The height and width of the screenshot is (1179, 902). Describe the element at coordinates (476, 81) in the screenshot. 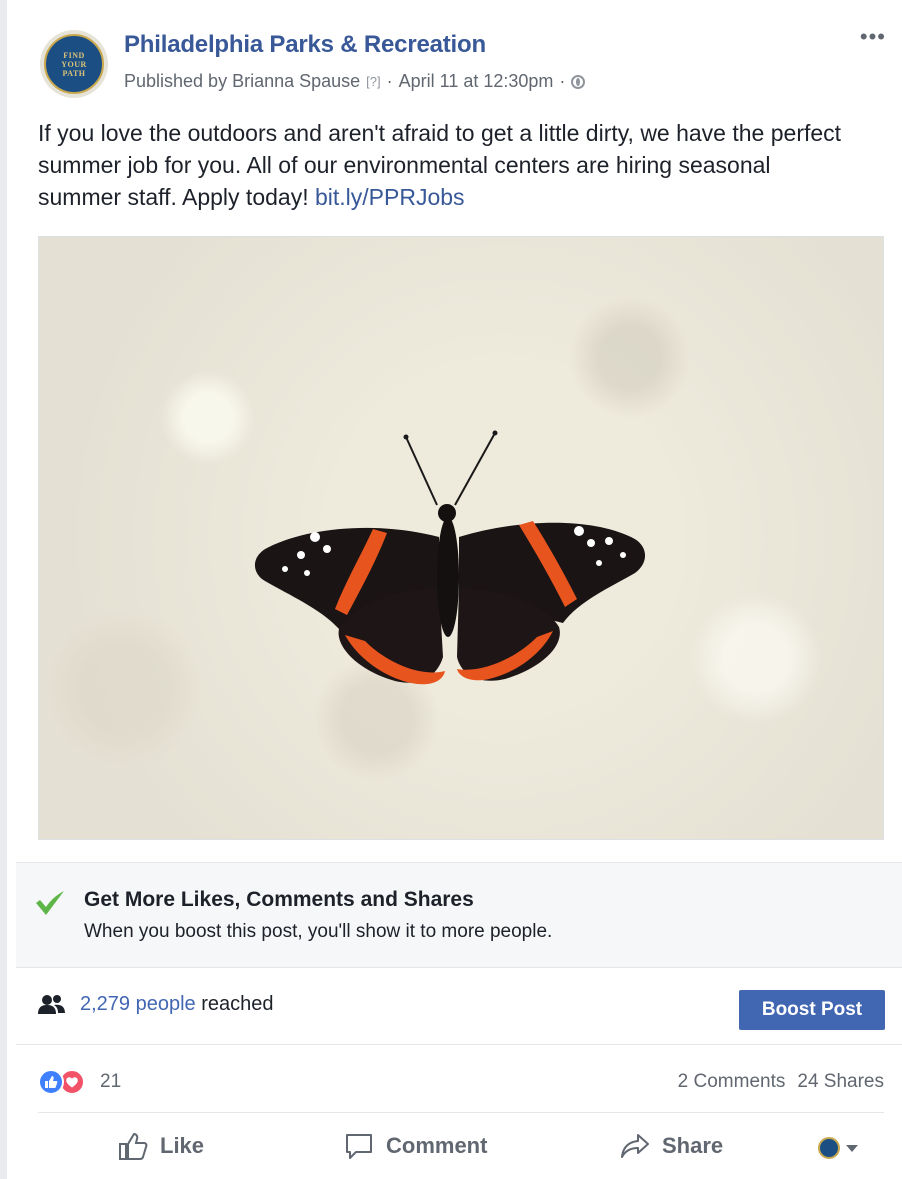

I see `post-timestamp: April 11 at 12:30pm` at that location.